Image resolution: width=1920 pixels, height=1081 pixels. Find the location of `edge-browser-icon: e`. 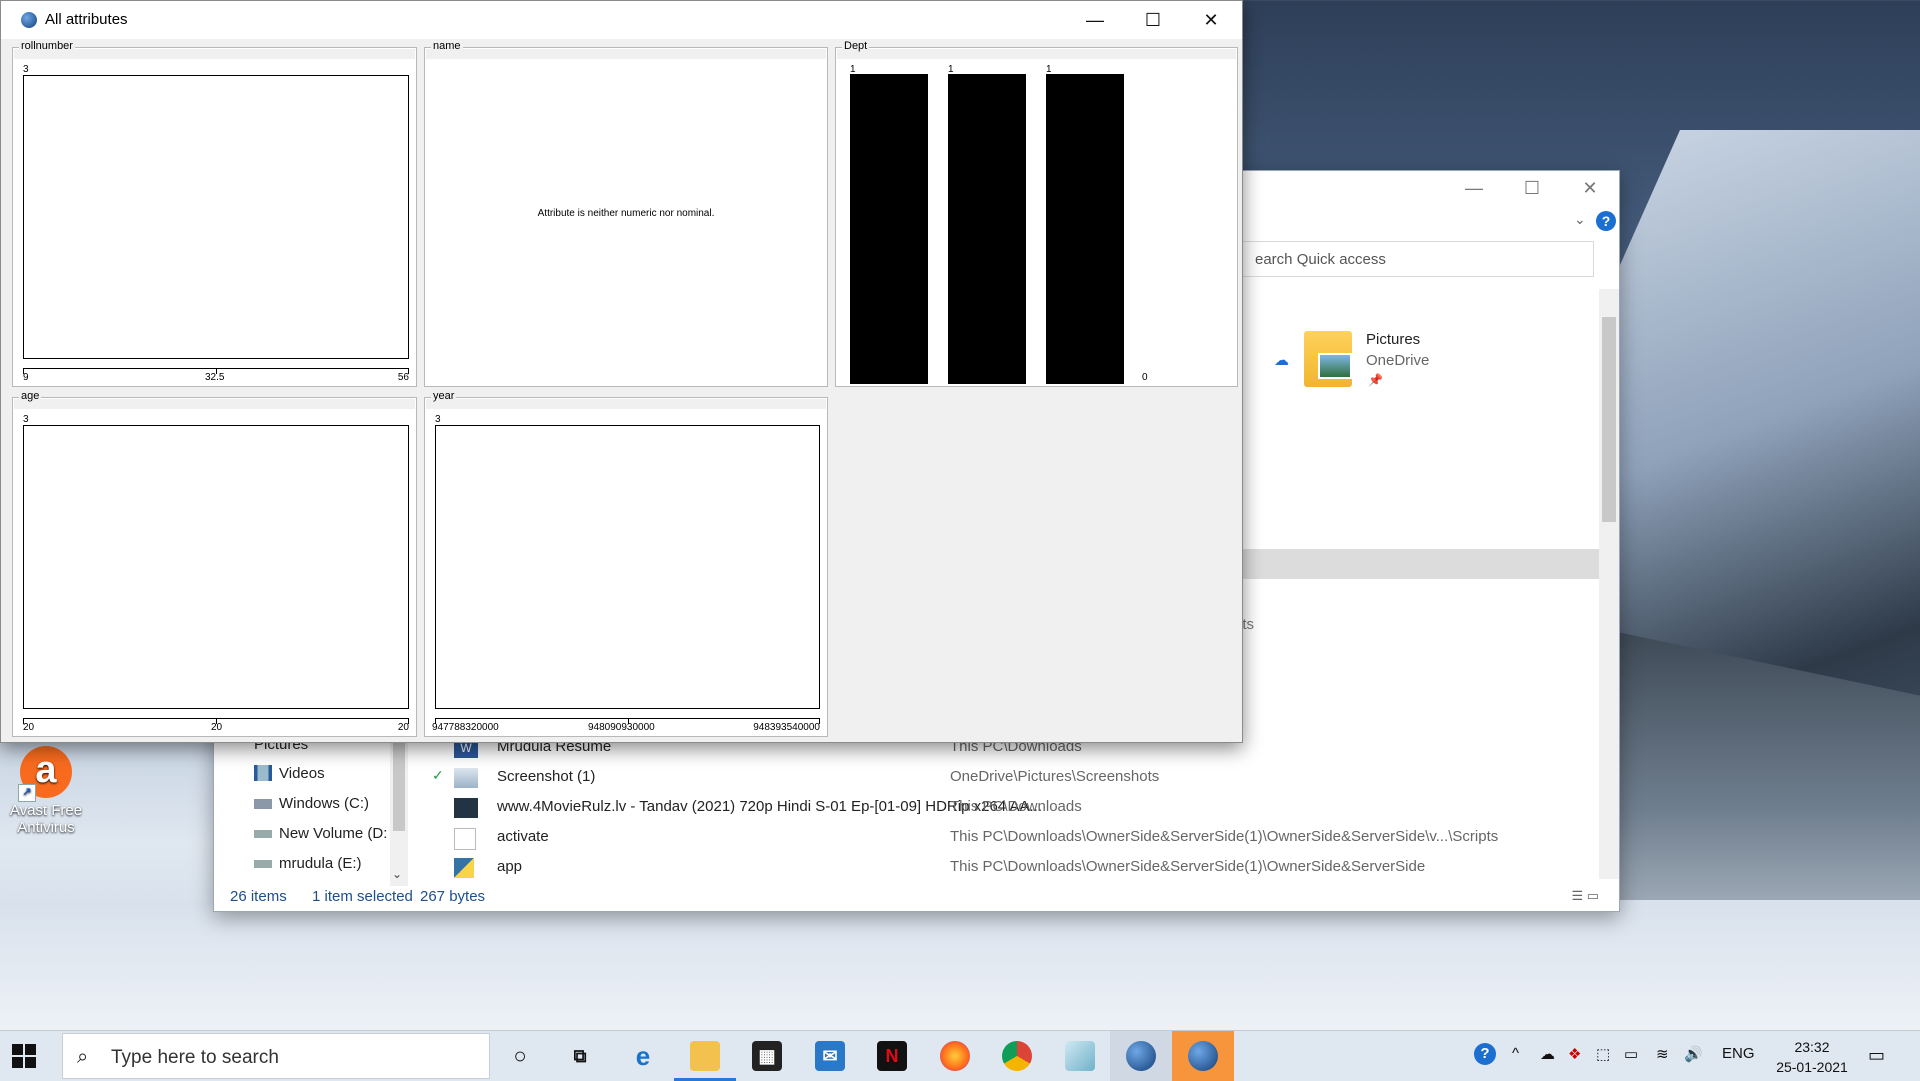

edge-browser-icon: e is located at coordinates (643, 1056).